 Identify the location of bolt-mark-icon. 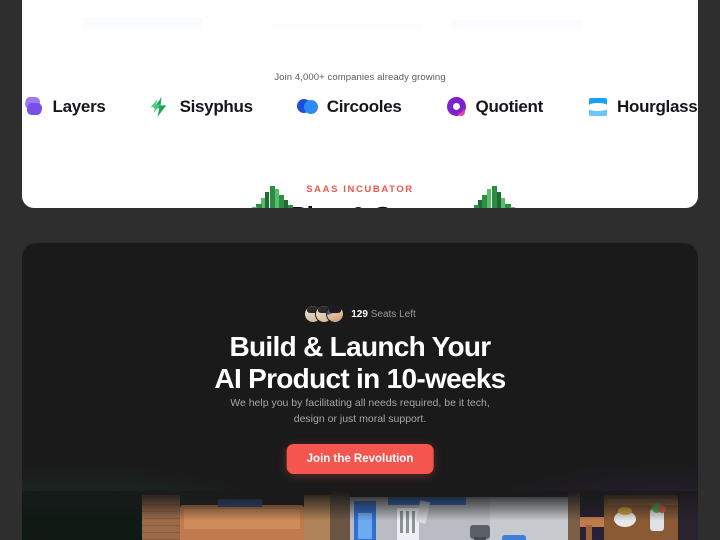
(161, 107).